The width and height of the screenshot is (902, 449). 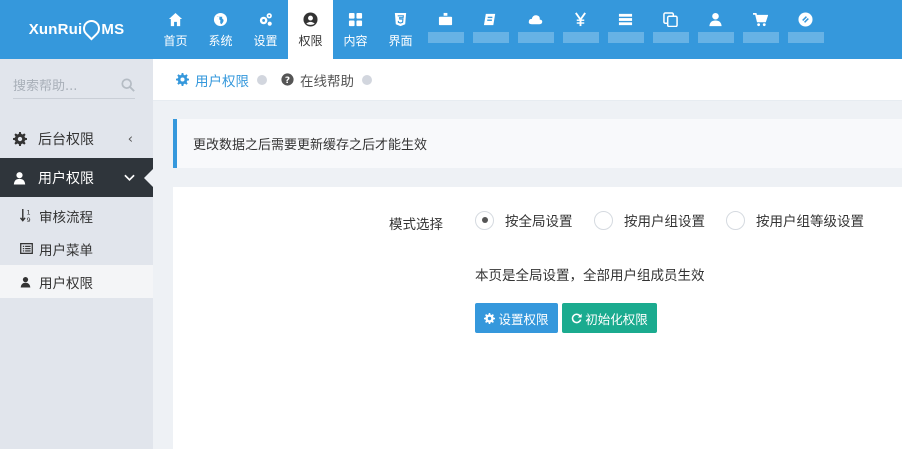 What do you see at coordinates (327, 81) in the screenshot?
I see `breadcrumb-help-label: 在线帮助` at bounding box center [327, 81].